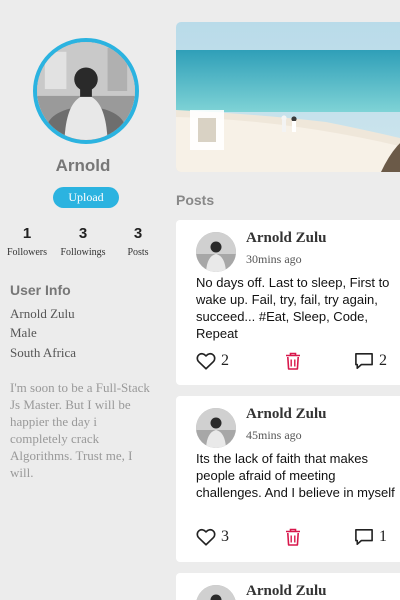 This screenshot has height=600, width=400. I want to click on like-count: 3, so click(225, 536).